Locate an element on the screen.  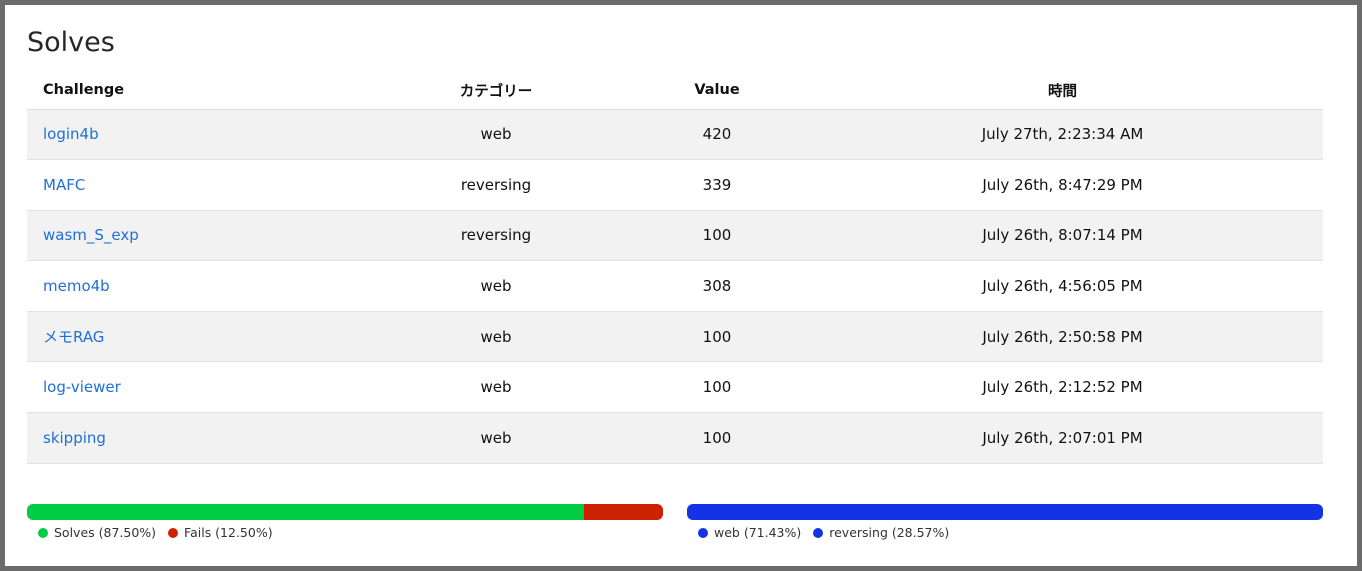
time-cell: July 26th, 8:07:14 PM is located at coordinates (1062, 235).